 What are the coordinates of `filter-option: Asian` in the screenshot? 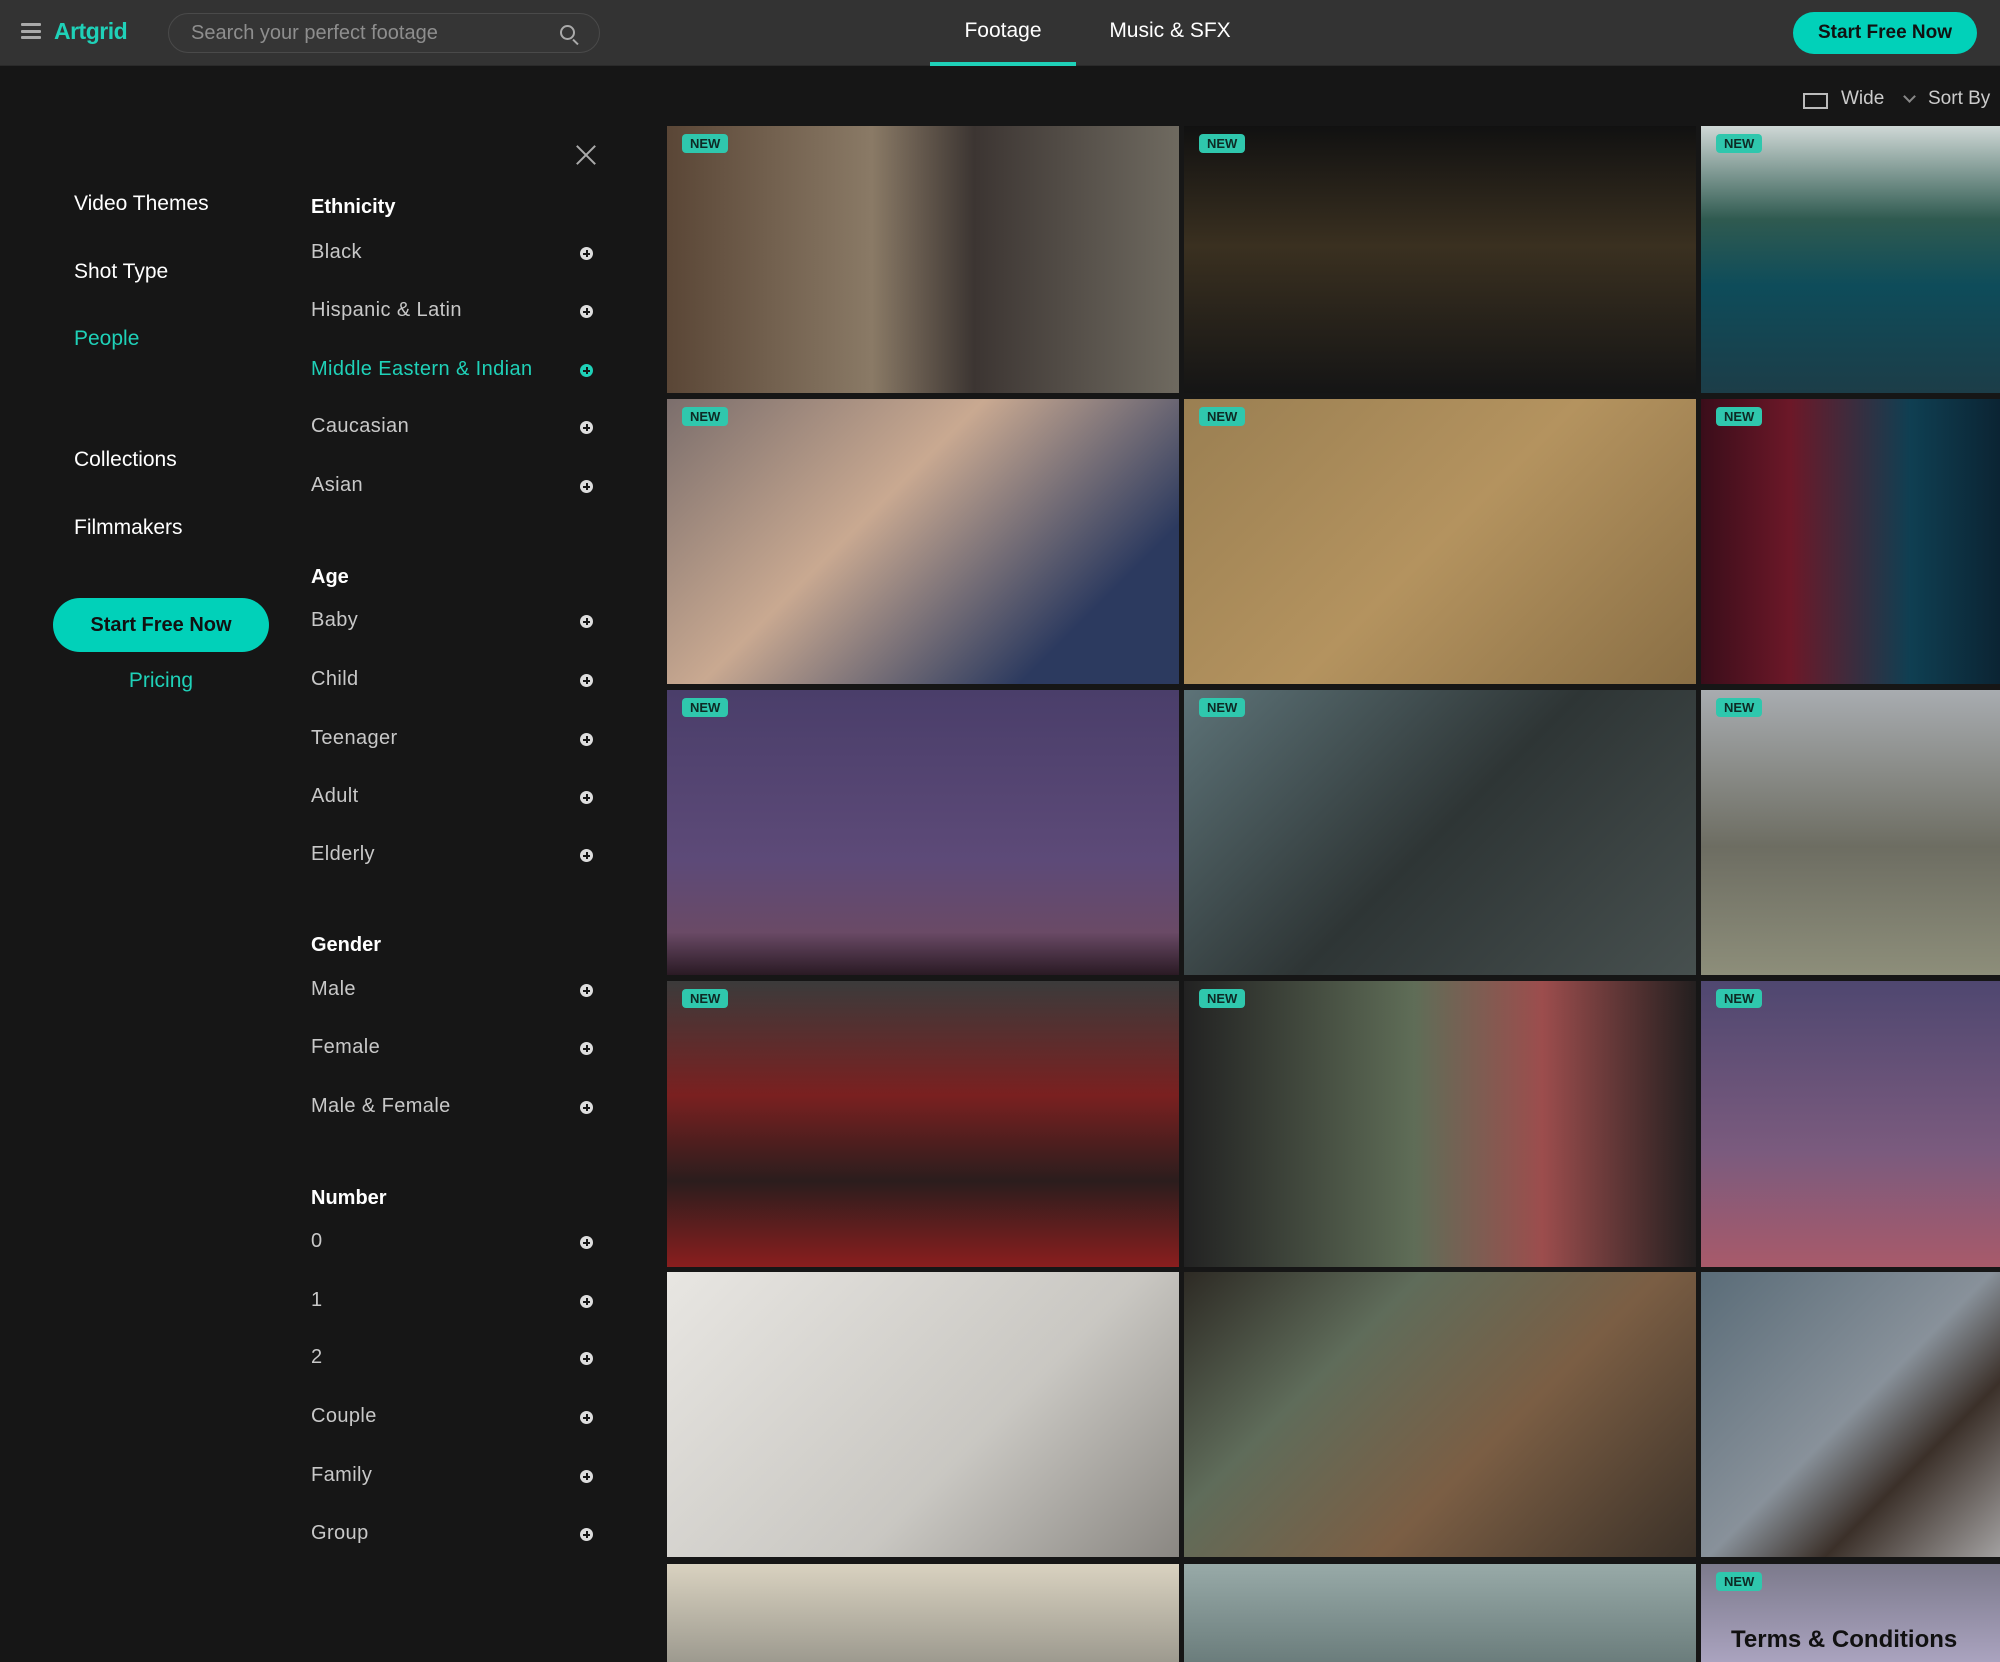 It's located at (452, 489).